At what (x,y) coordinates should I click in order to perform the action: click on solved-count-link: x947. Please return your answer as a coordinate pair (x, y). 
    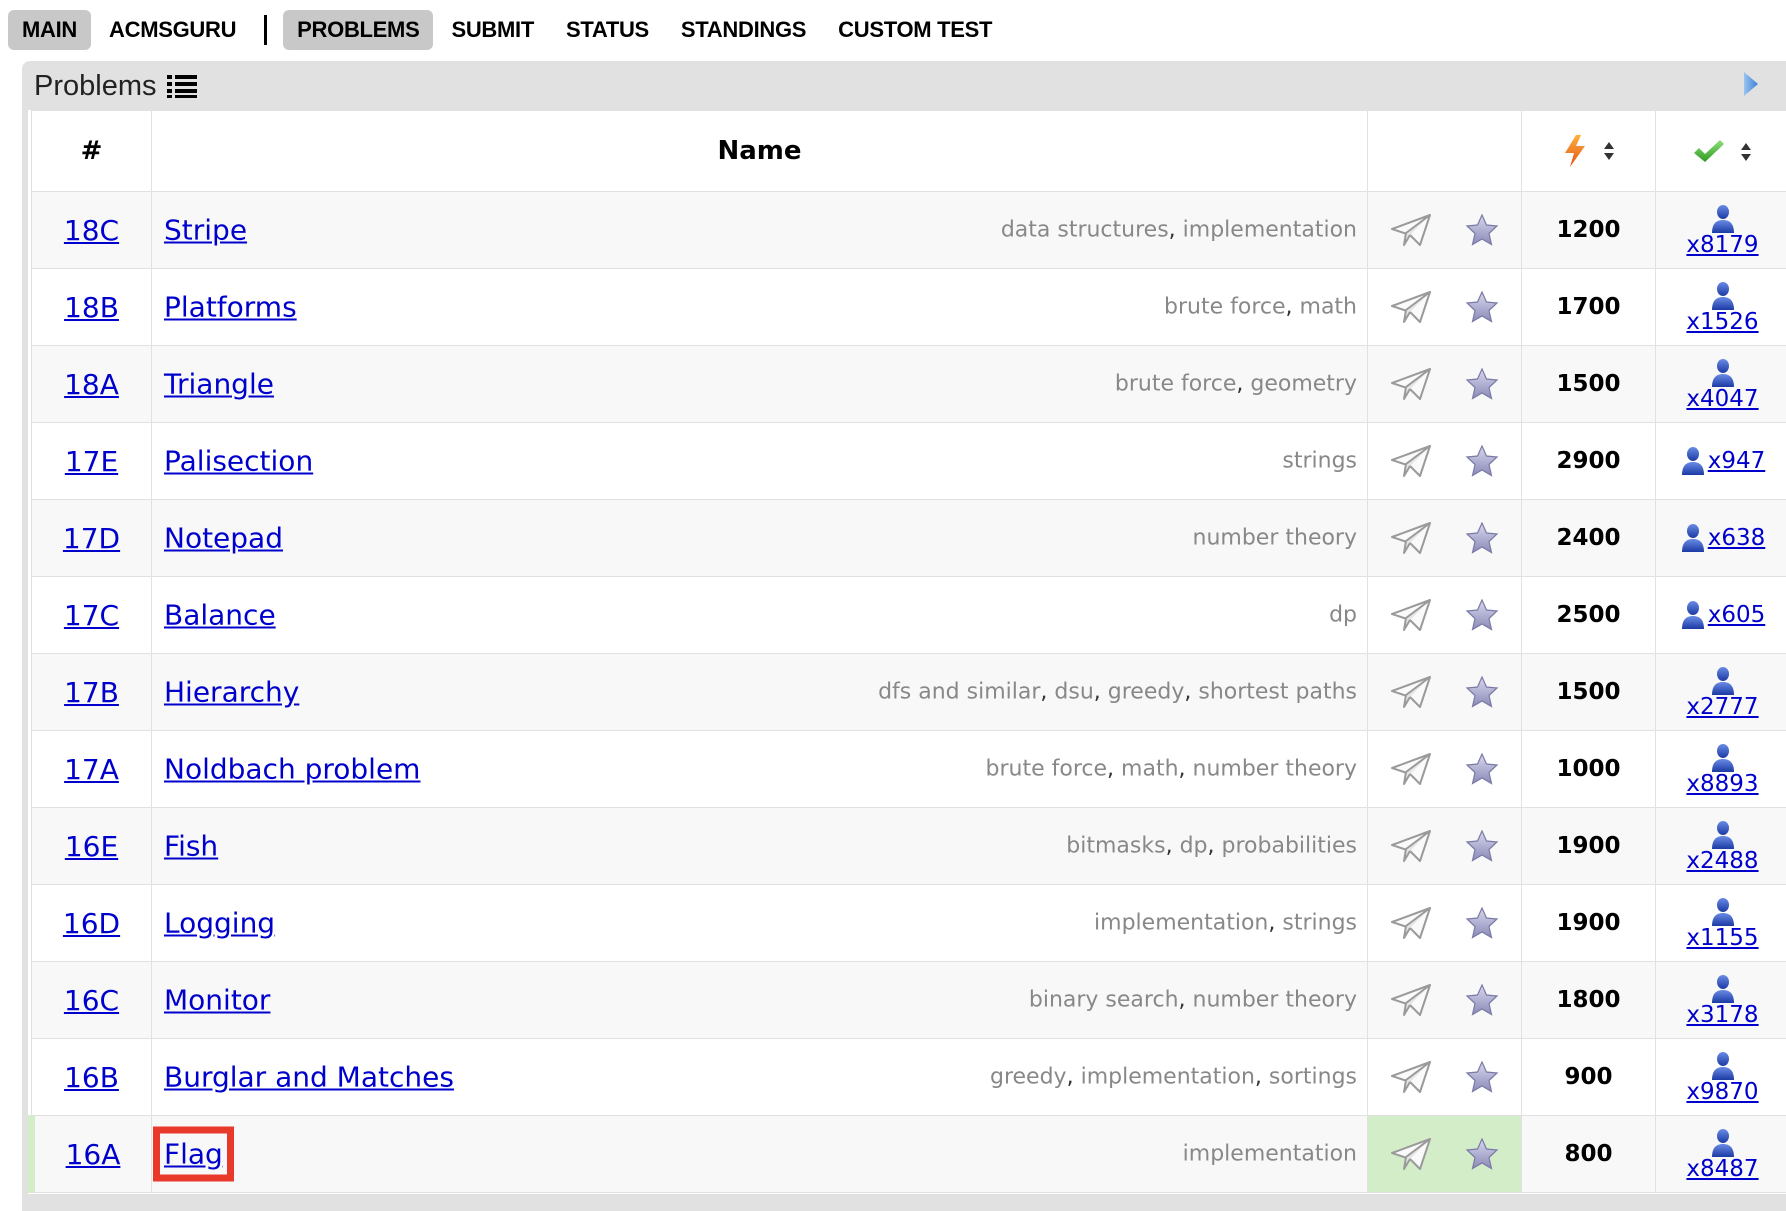
    Looking at the image, I should click on (1721, 461).